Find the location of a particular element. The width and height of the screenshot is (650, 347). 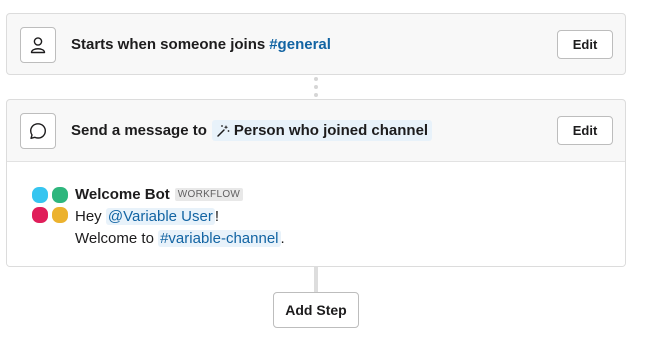

step-title-text: Send a message to is located at coordinates (139, 130).